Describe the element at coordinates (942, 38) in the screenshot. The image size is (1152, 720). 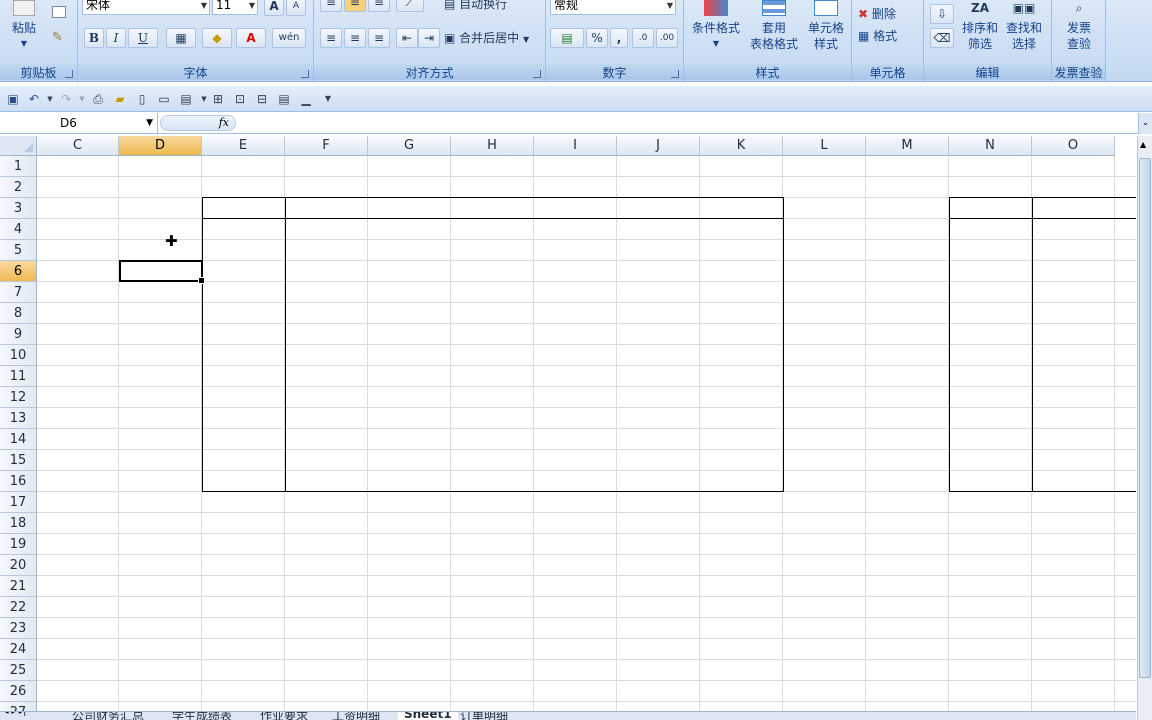
I see `clear-button: ⌫` at that location.